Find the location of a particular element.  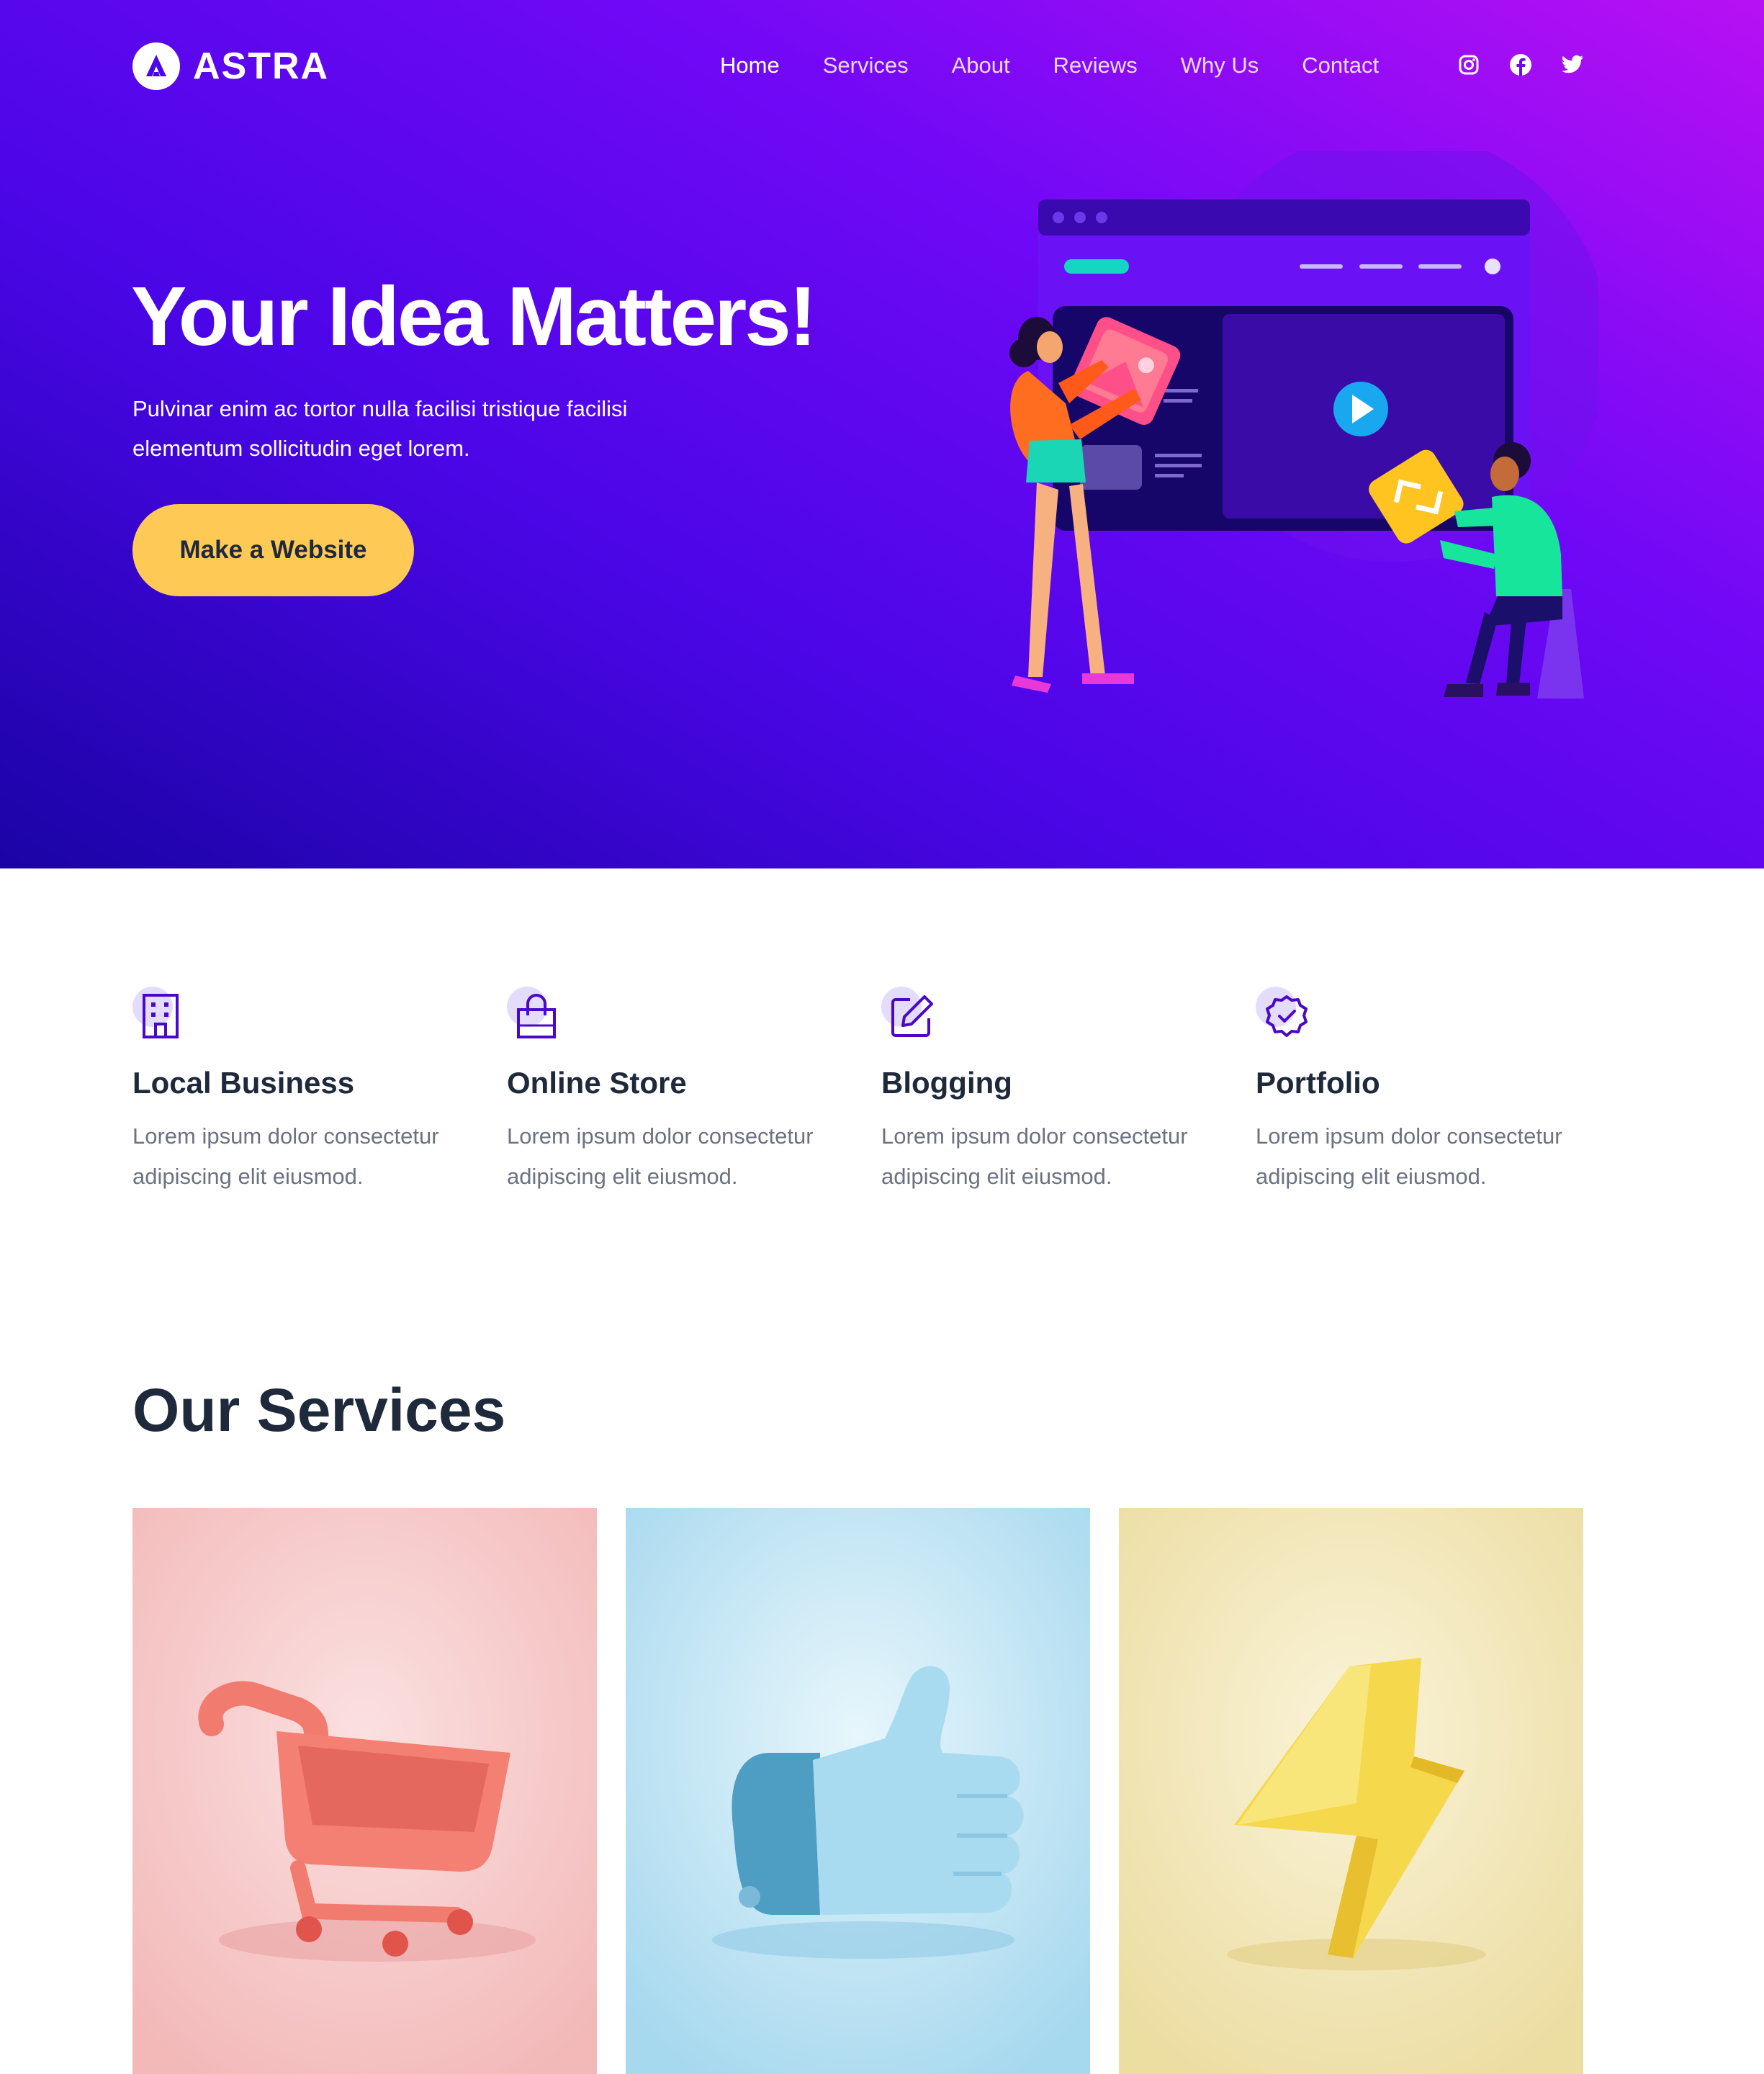

thumbs-up-3d-image is located at coordinates (858, 1791).